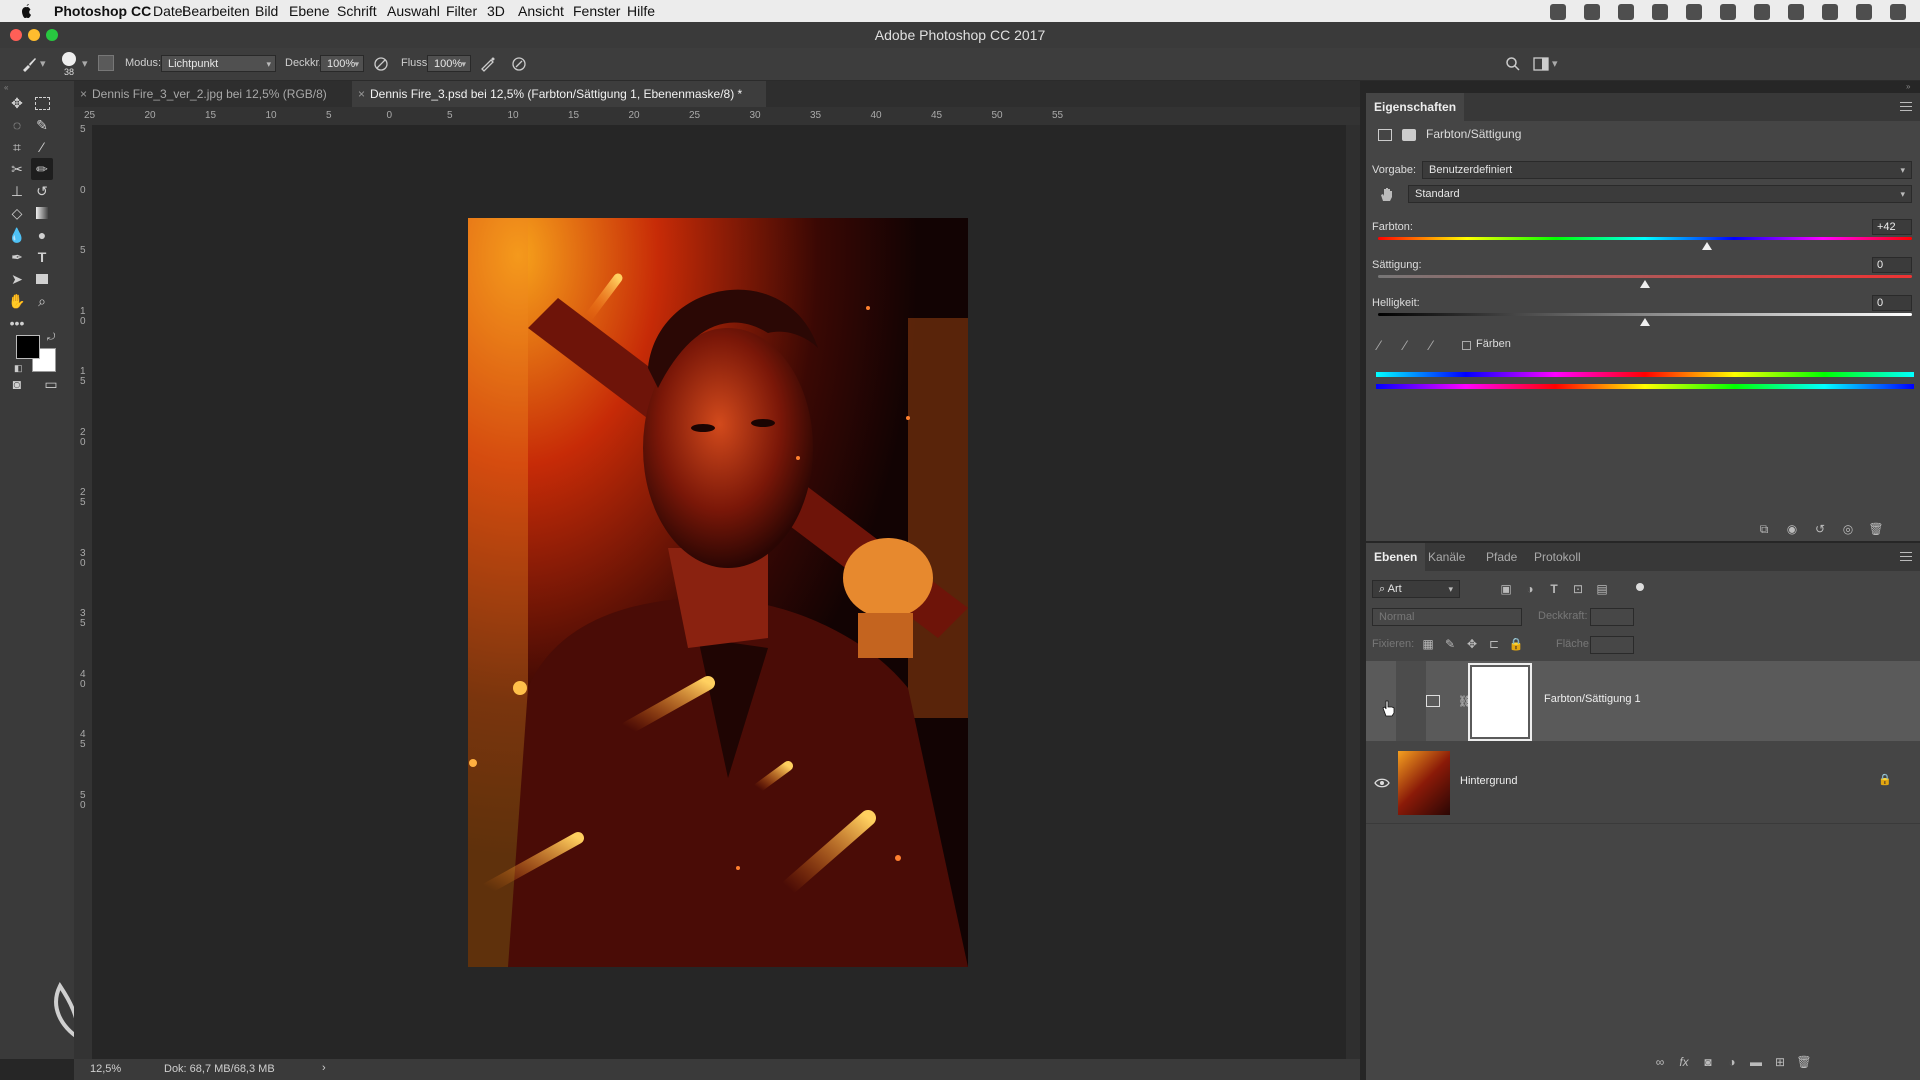 The height and width of the screenshot is (1080, 1920). What do you see at coordinates (17, 323) in the screenshot?
I see `more-tools-icon: •••` at bounding box center [17, 323].